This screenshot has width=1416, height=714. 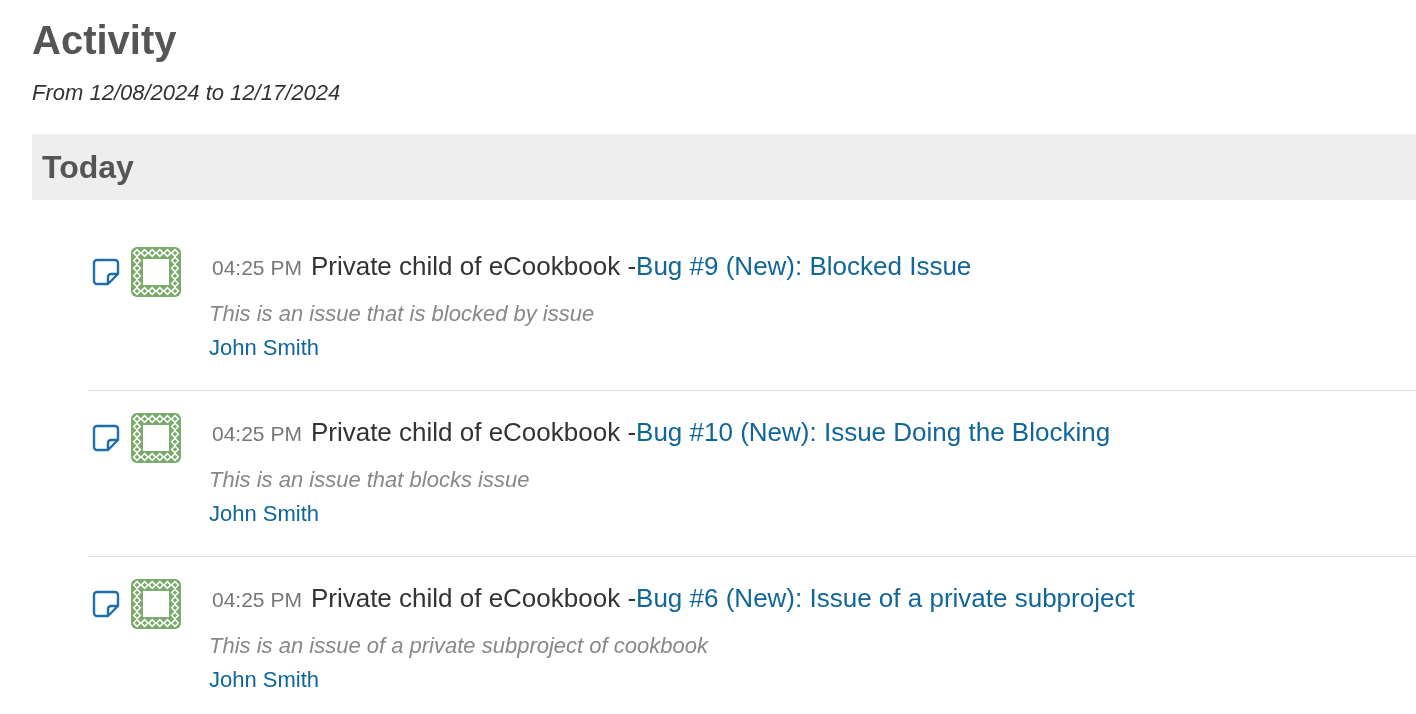 What do you see at coordinates (724, 167) in the screenshot?
I see `day-heading: Today` at bounding box center [724, 167].